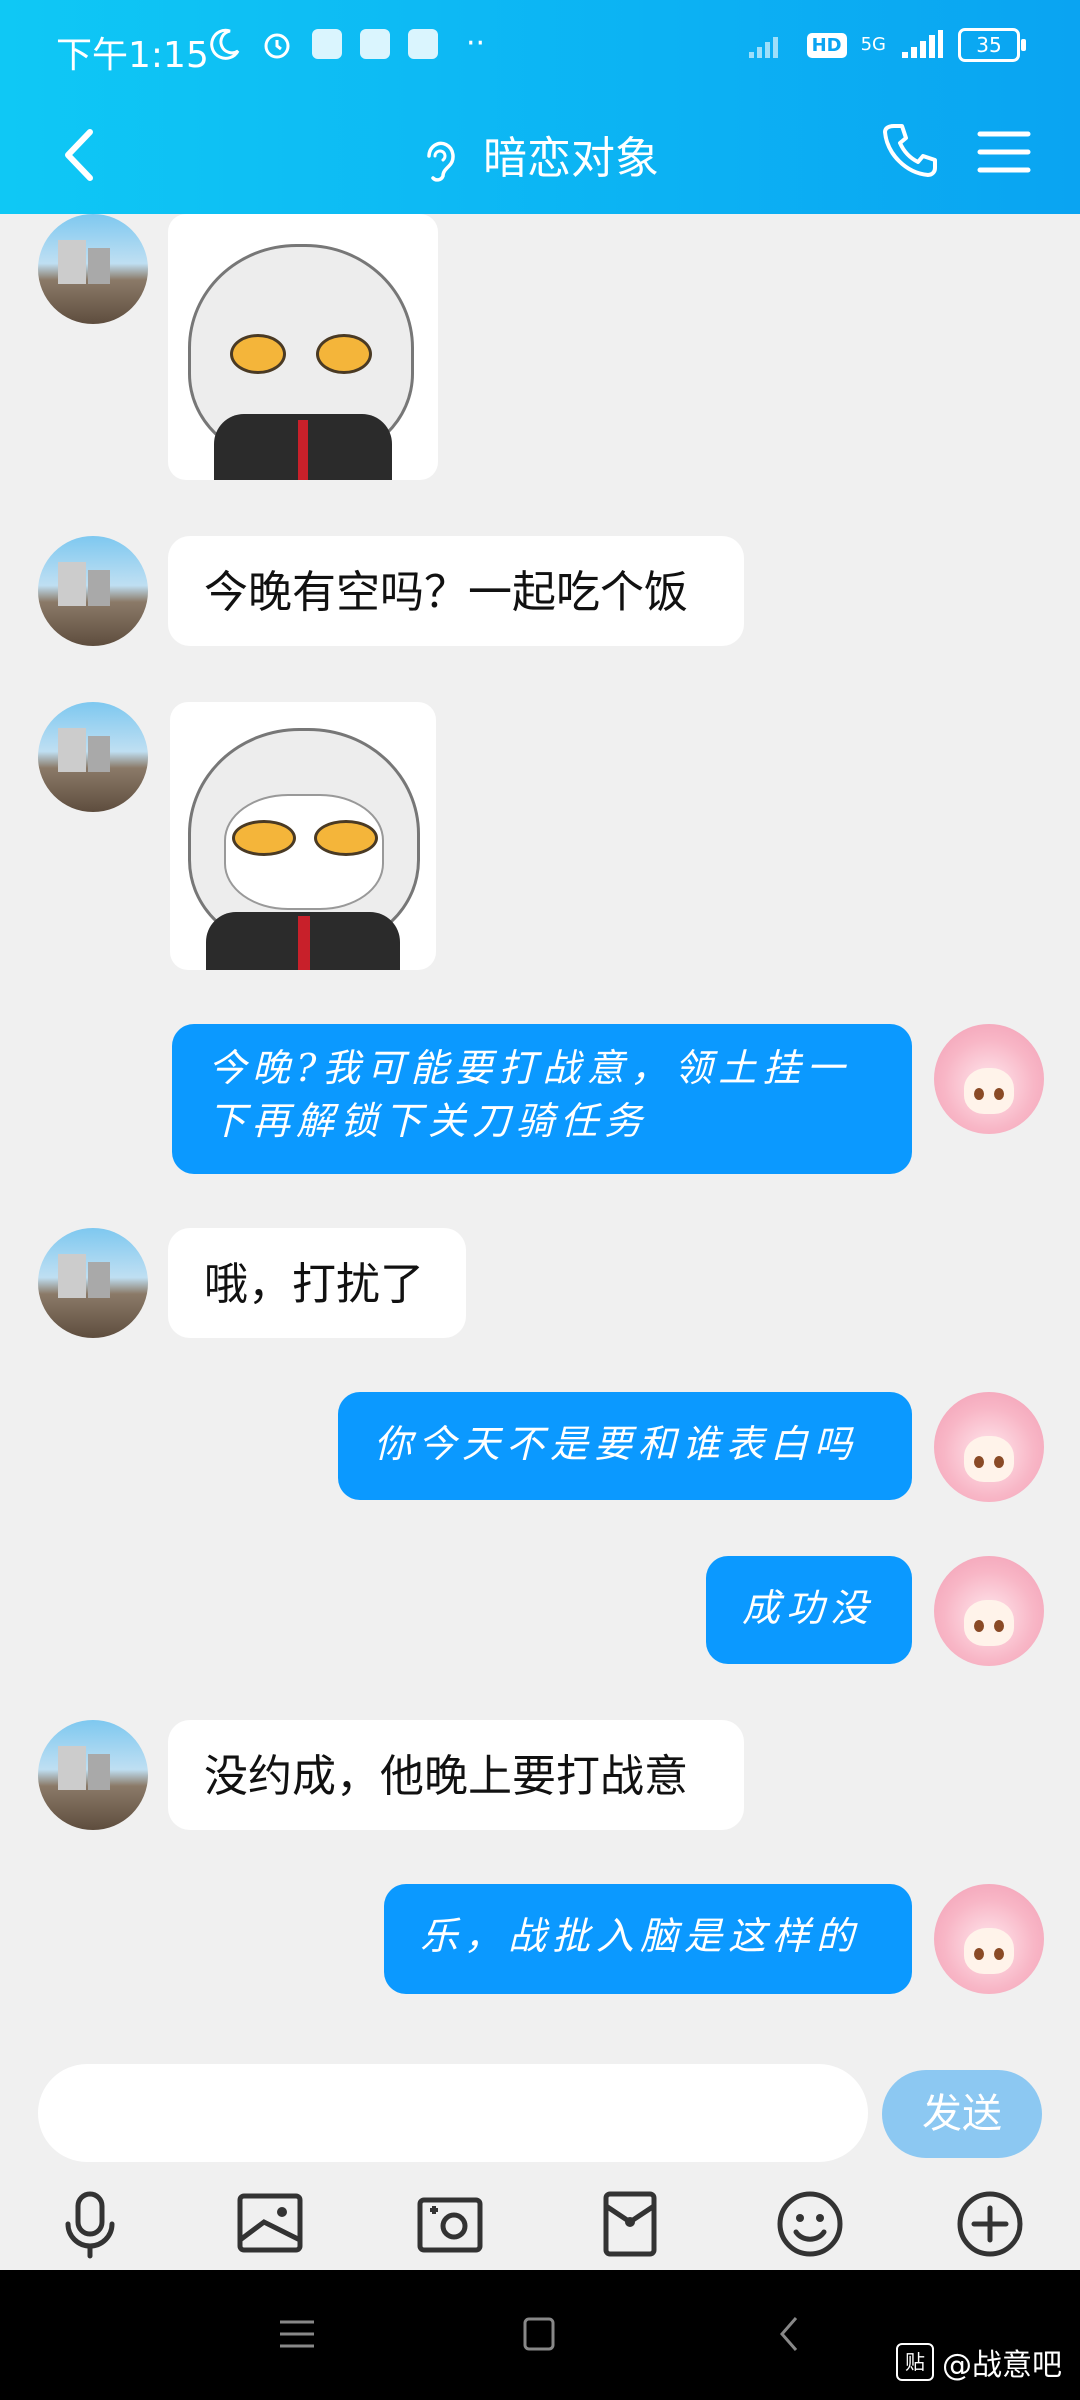 The width and height of the screenshot is (1080, 2400). Describe the element at coordinates (648, 1939) in the screenshot. I see `message-bubble: 乐，战批入脑是这样的` at that location.